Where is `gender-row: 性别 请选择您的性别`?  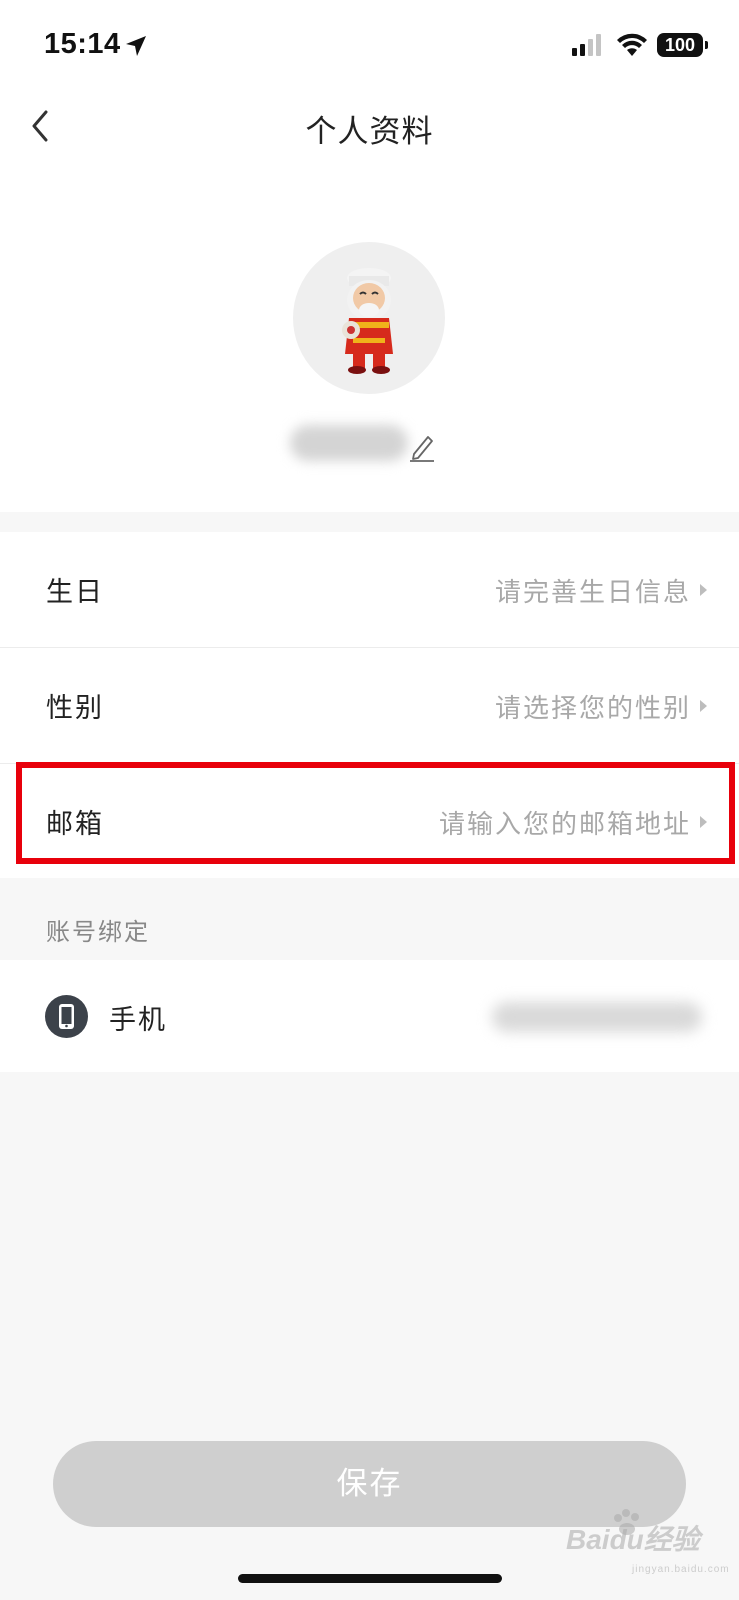 gender-row: 性别 请选择您的性别 is located at coordinates (369, 705).